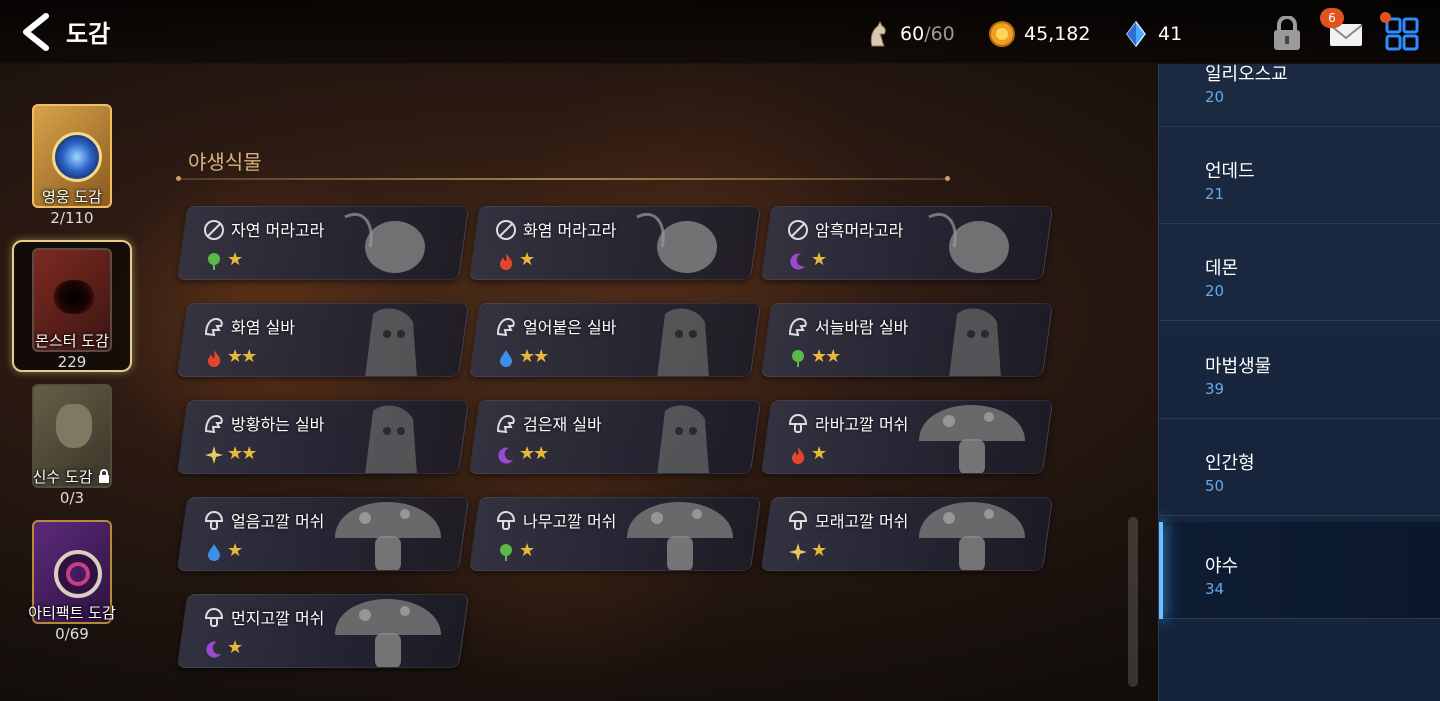 The height and width of the screenshot is (701, 1440). What do you see at coordinates (862, 521) in the screenshot?
I see `monster-name: 모래고깔 머쉬` at bounding box center [862, 521].